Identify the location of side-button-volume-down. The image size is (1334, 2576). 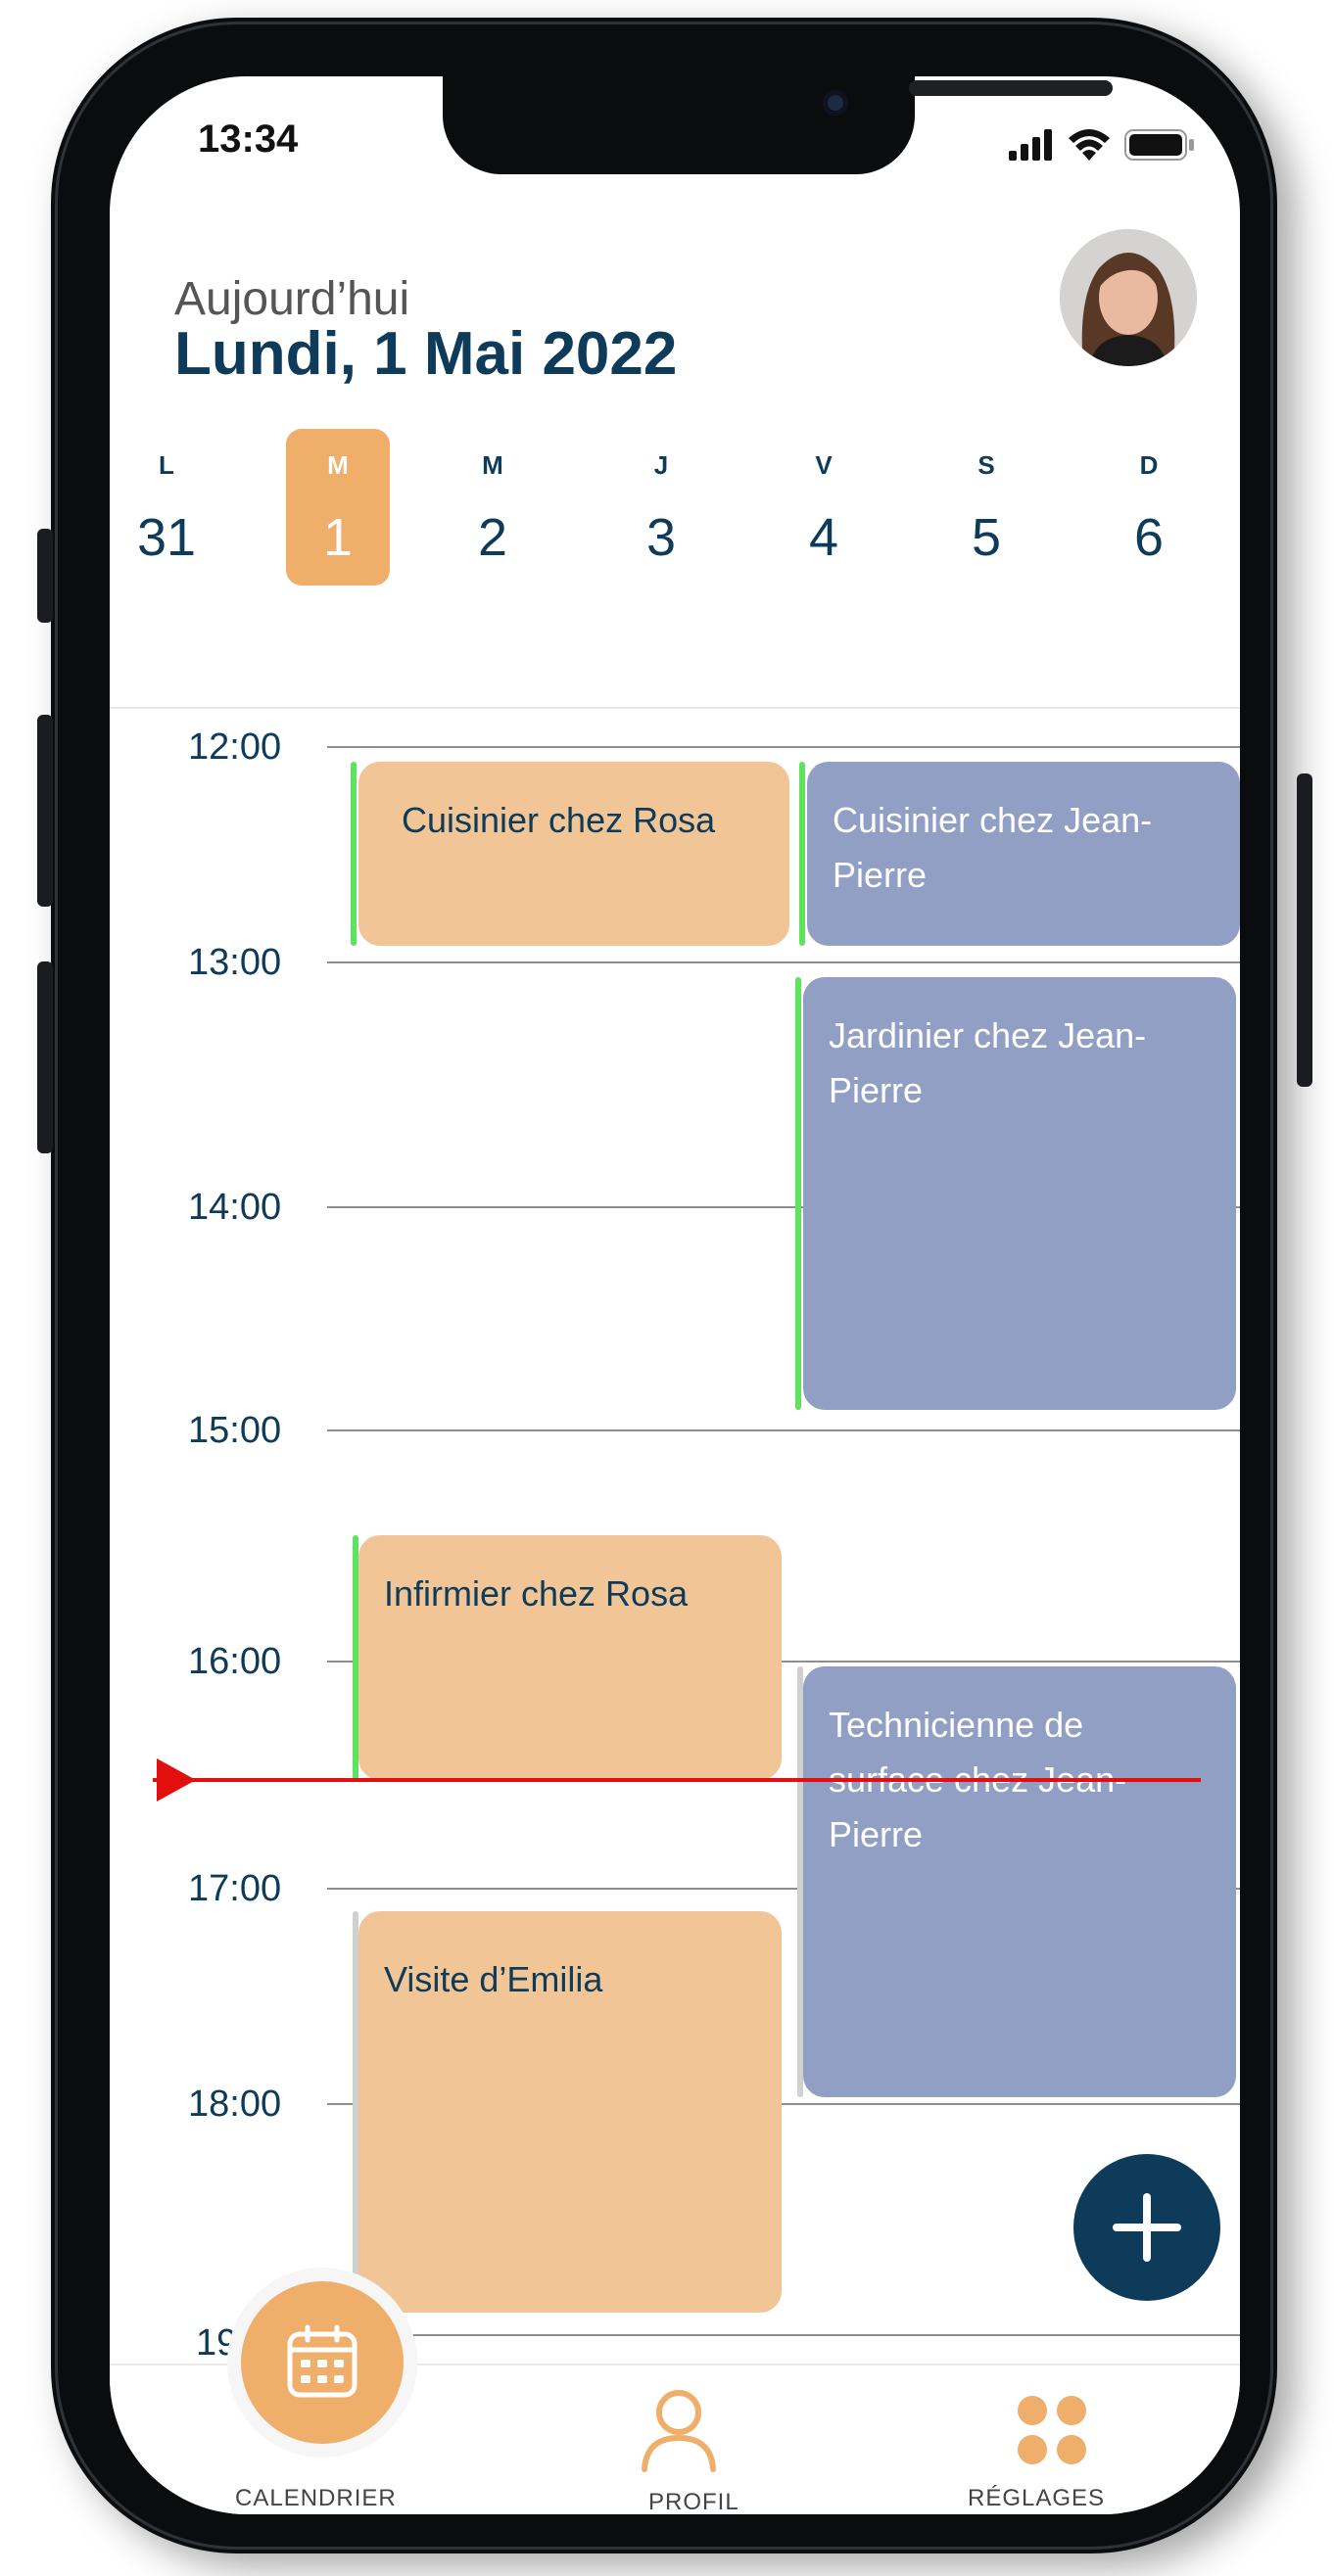
(45, 1057).